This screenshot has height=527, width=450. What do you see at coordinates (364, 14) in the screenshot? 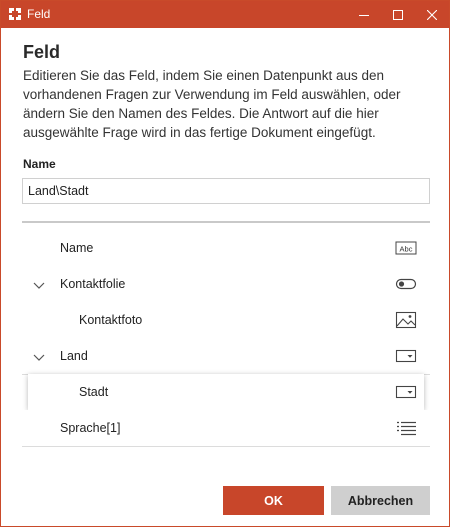
I see `minimize-icon` at bounding box center [364, 14].